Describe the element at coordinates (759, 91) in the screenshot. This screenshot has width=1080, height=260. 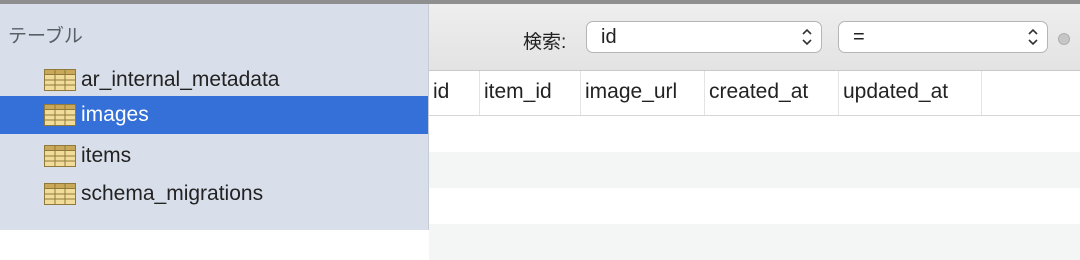
I see `column-header-label: created_at` at that location.